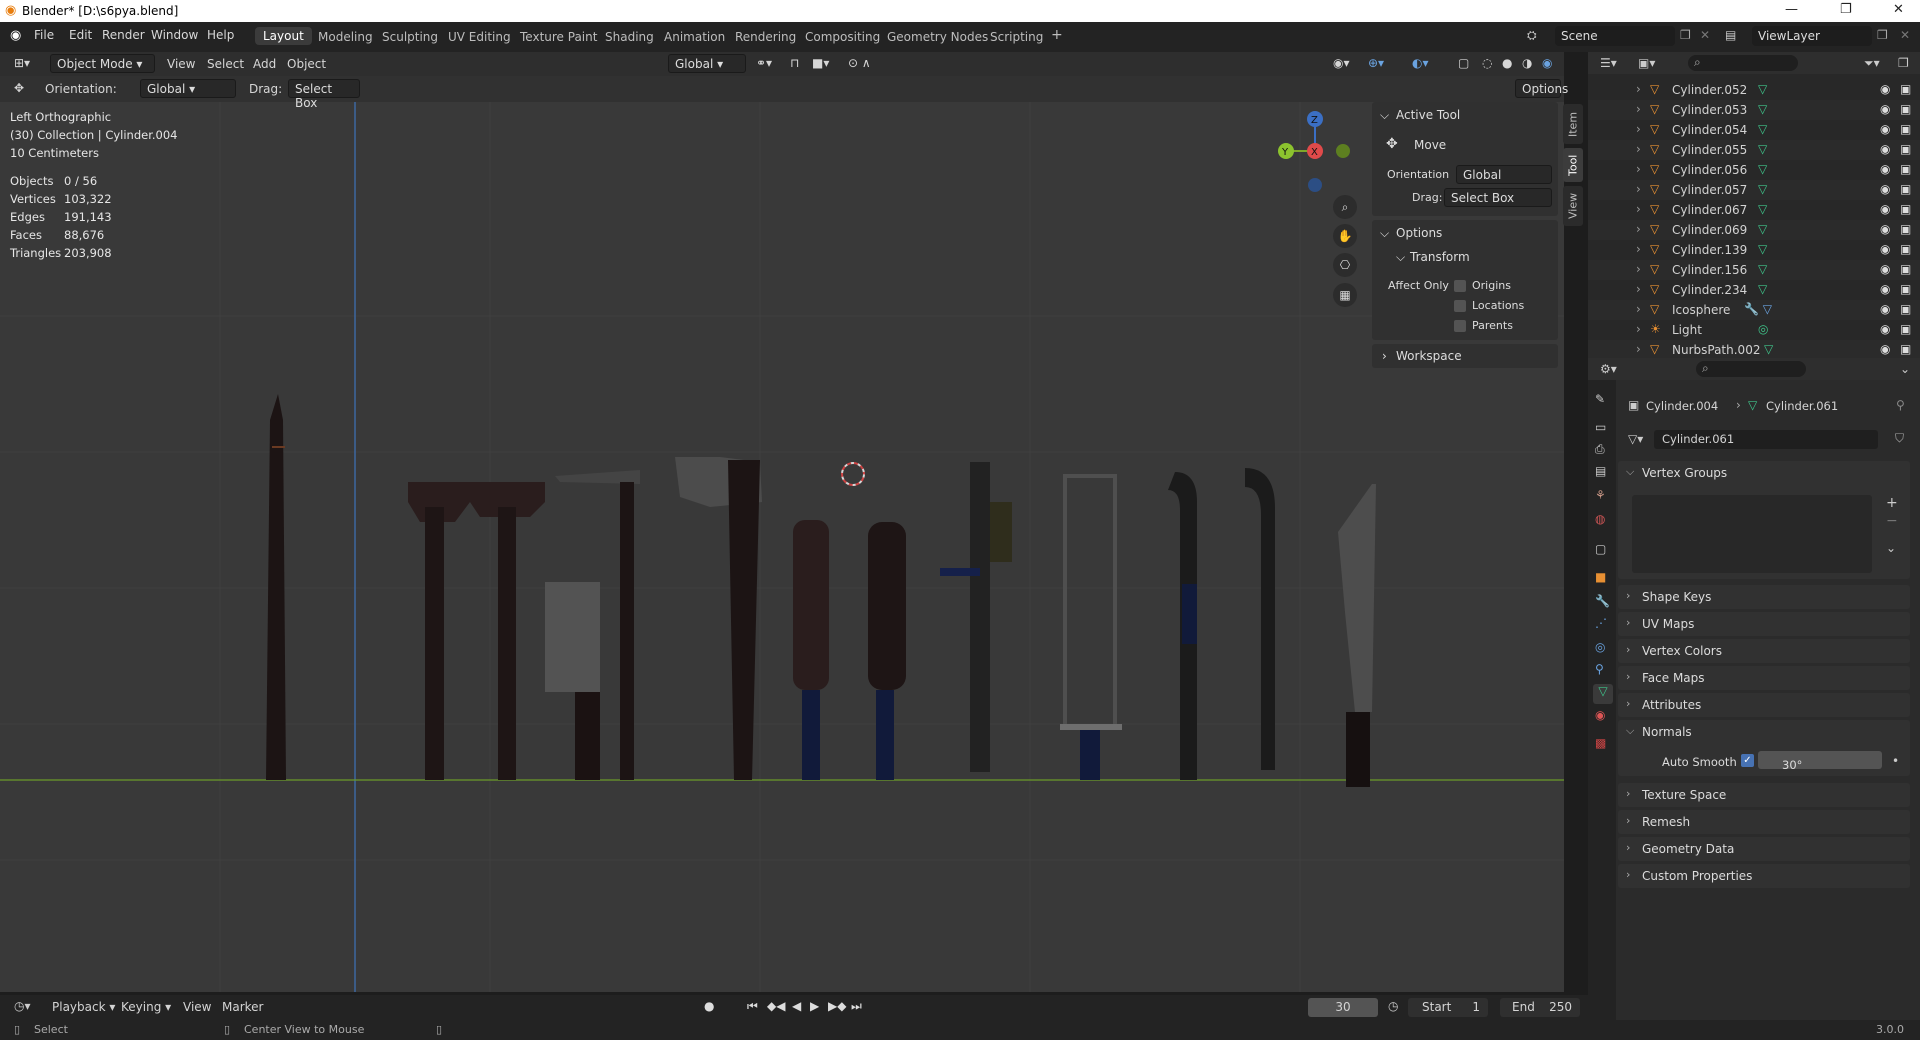  Describe the element at coordinates (1608, 63) in the screenshot. I see `outliner-editor-icon: ☰▾` at that location.